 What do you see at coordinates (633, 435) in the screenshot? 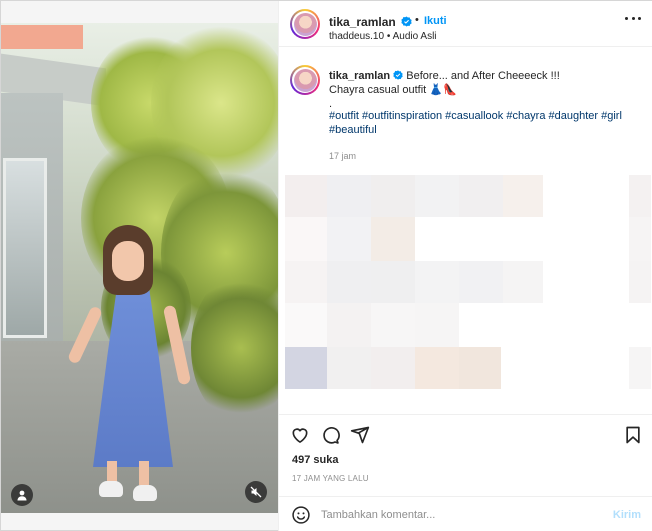
I see `bookmark-icon` at bounding box center [633, 435].